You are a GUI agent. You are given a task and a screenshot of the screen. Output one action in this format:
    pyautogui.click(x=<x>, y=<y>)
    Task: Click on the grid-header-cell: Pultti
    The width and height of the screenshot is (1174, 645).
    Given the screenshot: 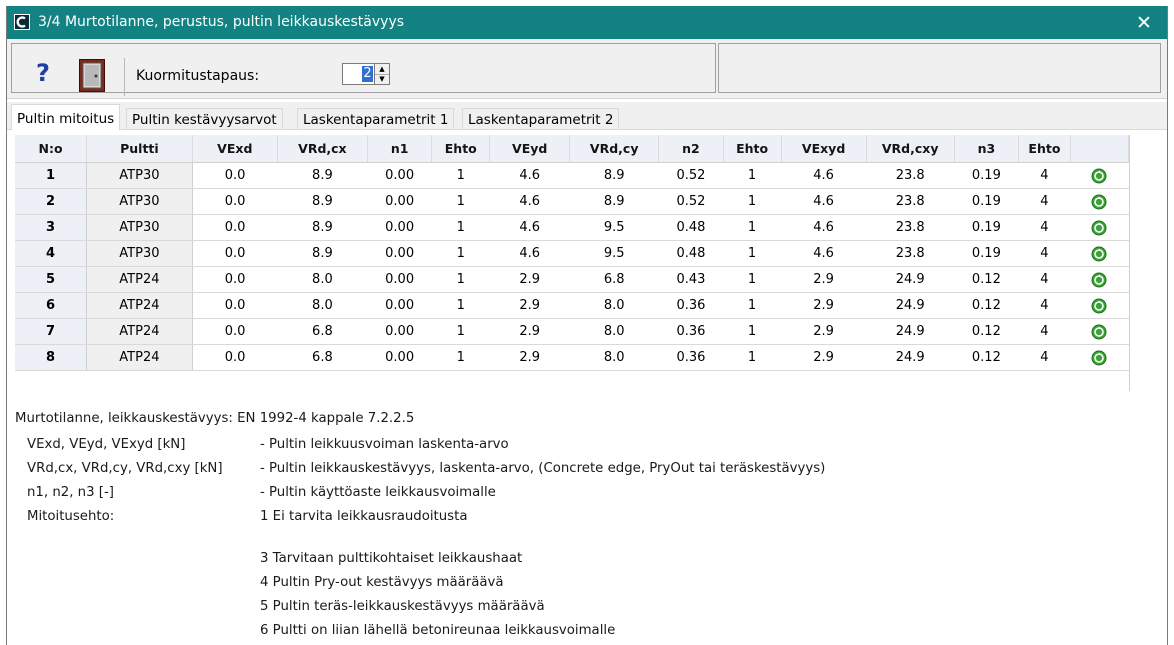 What is the action you would take?
    pyautogui.click(x=139, y=149)
    